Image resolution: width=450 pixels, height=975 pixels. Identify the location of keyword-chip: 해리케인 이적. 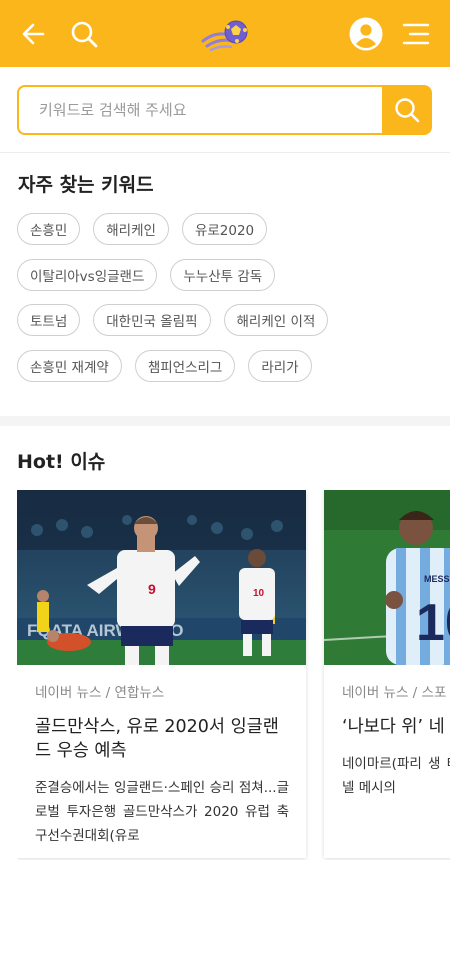
(276, 320).